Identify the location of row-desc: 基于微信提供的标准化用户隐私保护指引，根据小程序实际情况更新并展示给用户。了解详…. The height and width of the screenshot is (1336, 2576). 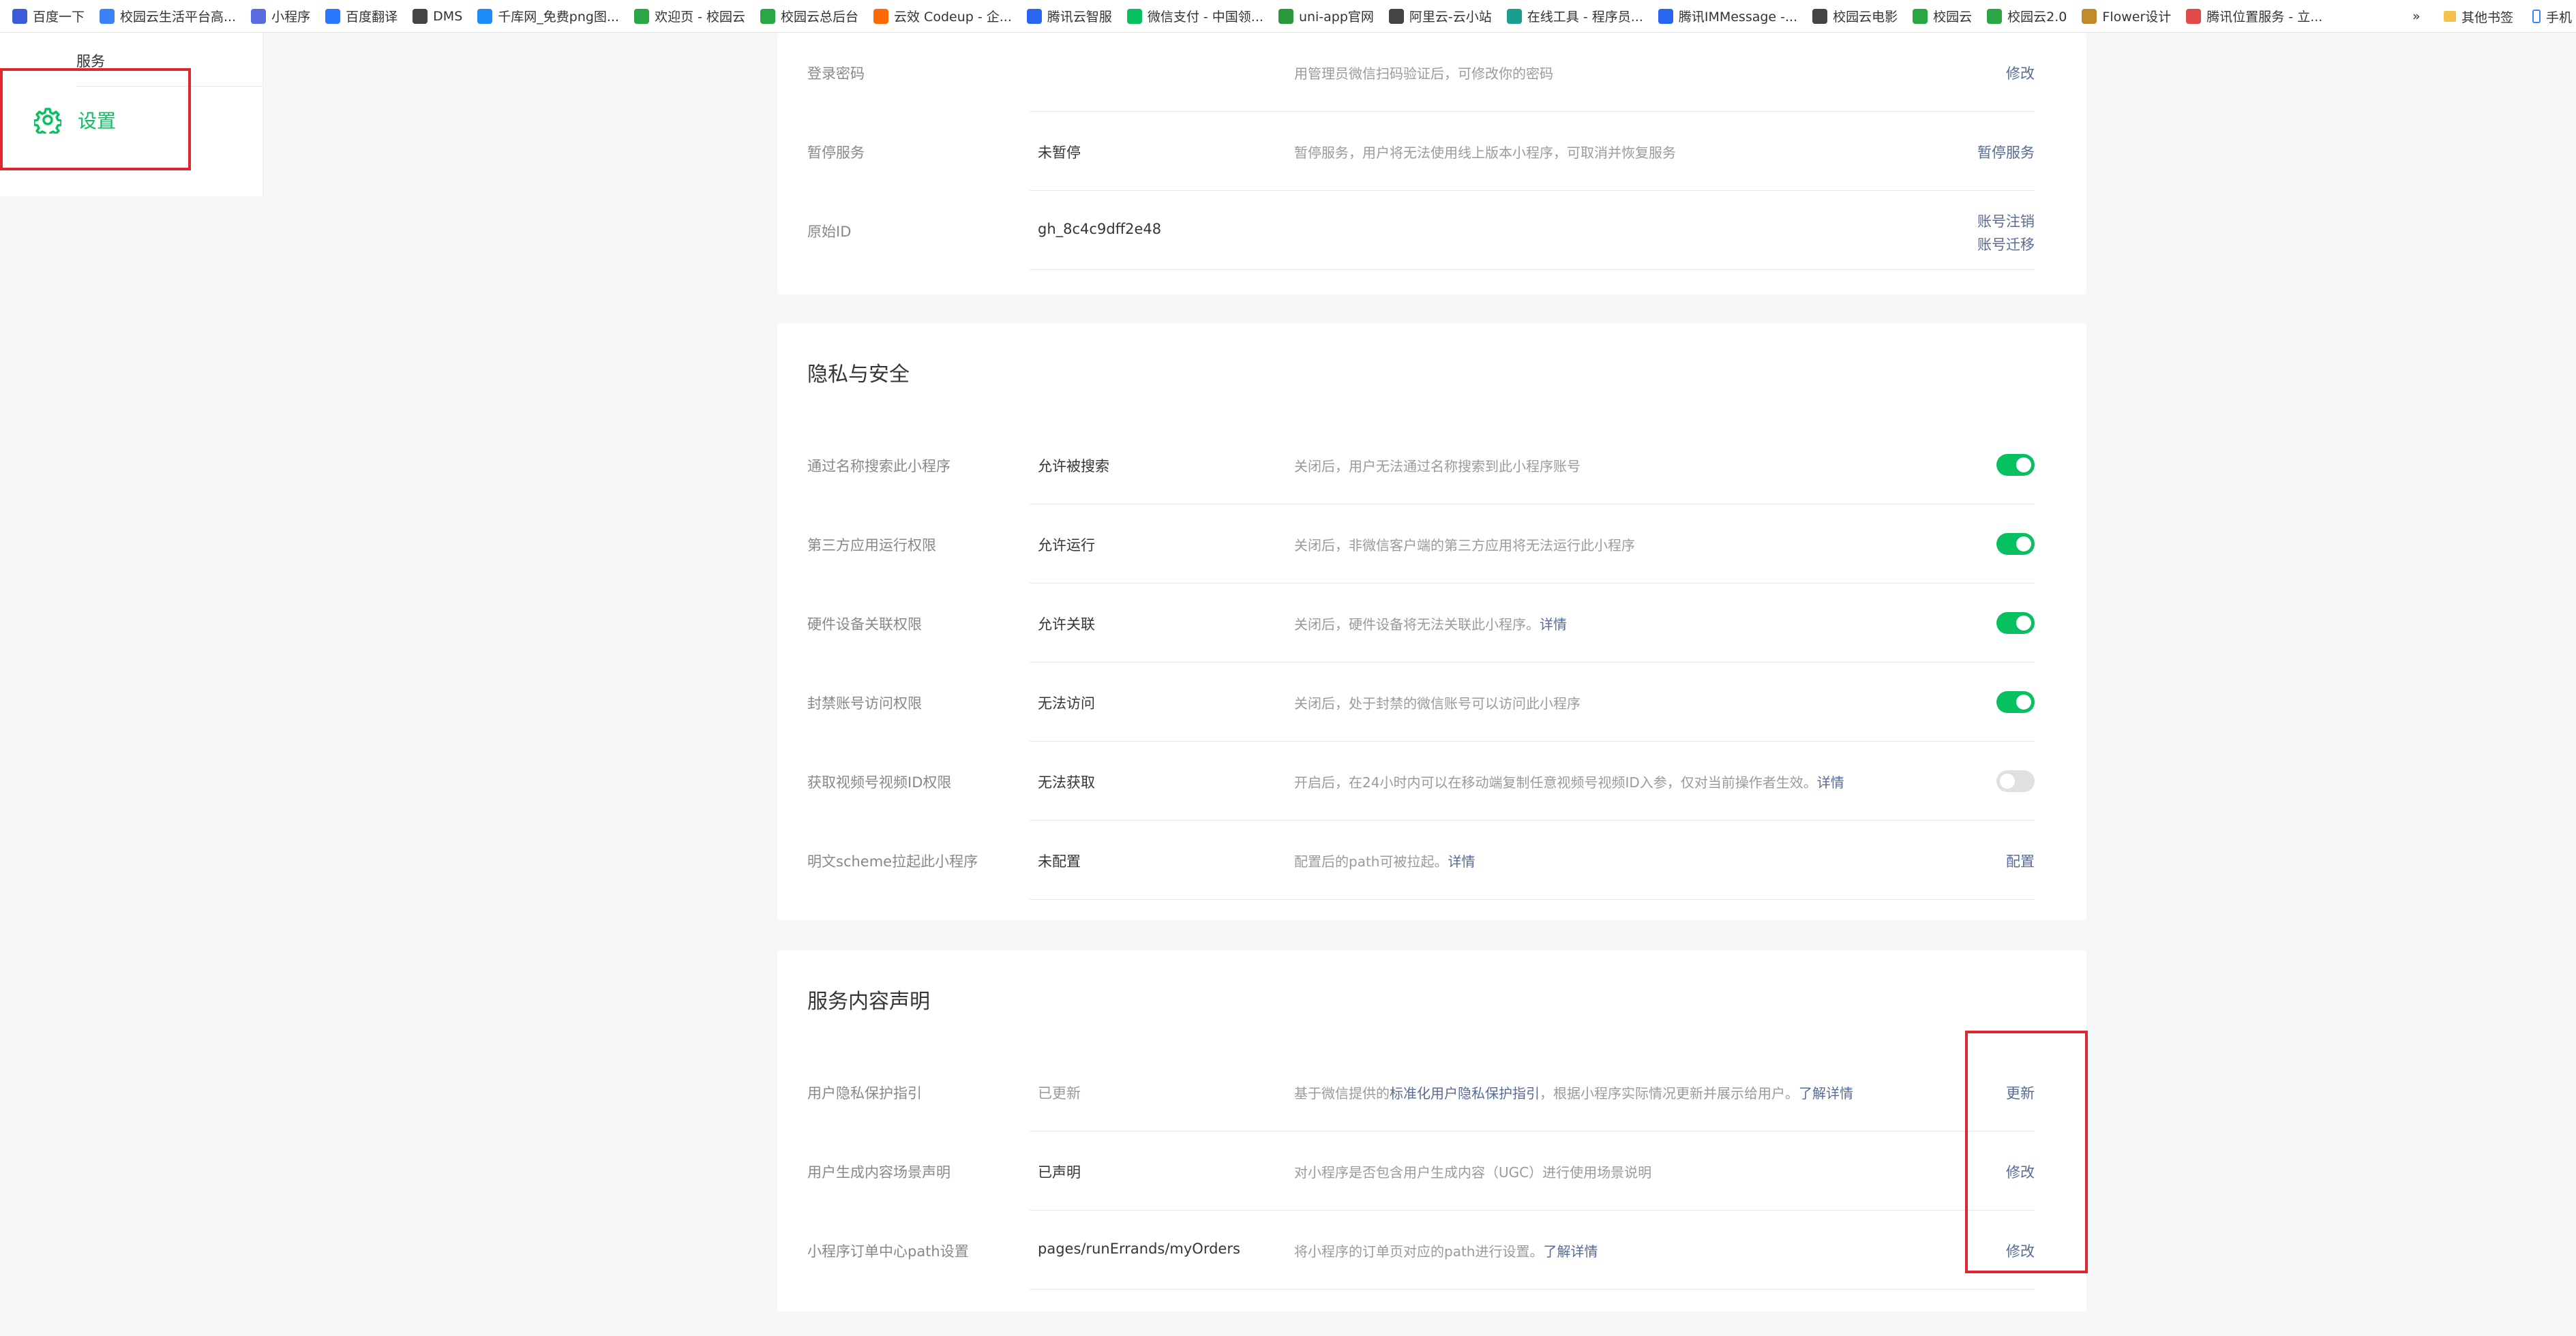
(1573, 1092).